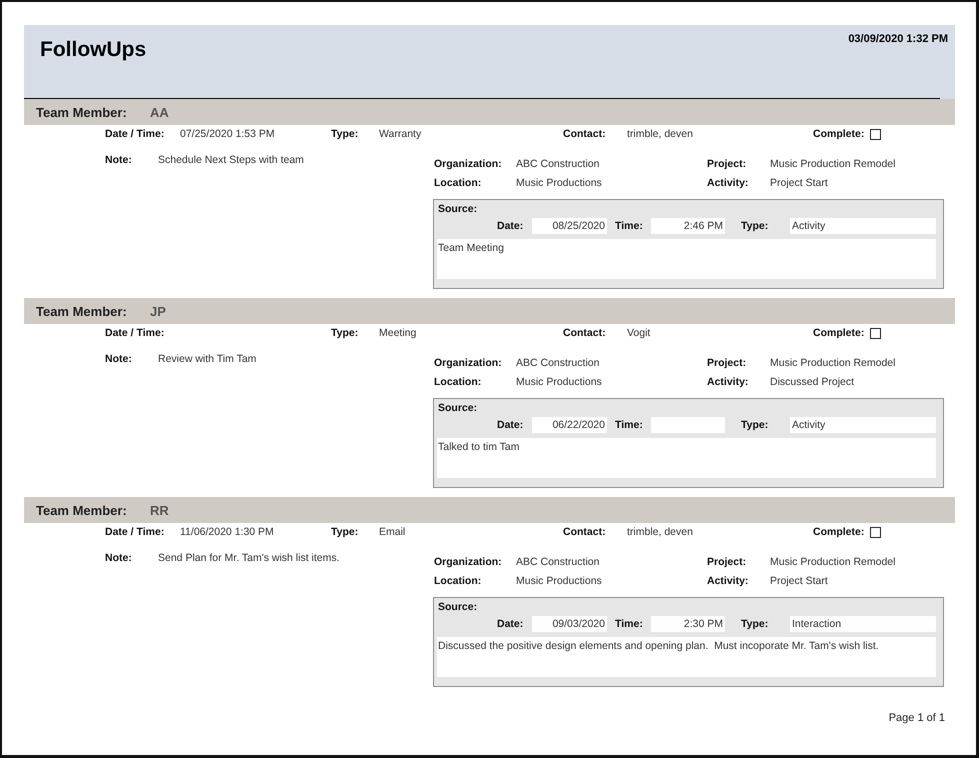 Image resolution: width=979 pixels, height=758 pixels. I want to click on field-value: Review with Tim Tam, so click(207, 360).